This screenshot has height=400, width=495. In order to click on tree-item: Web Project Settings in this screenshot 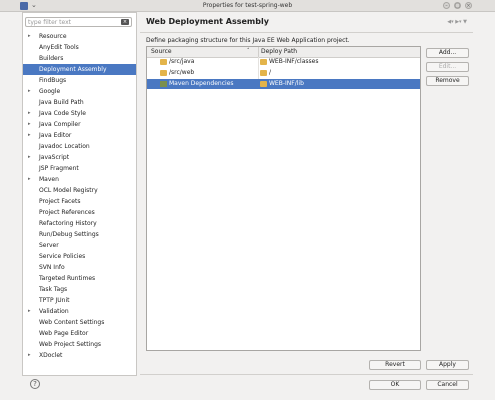, I will do `click(79, 344)`.